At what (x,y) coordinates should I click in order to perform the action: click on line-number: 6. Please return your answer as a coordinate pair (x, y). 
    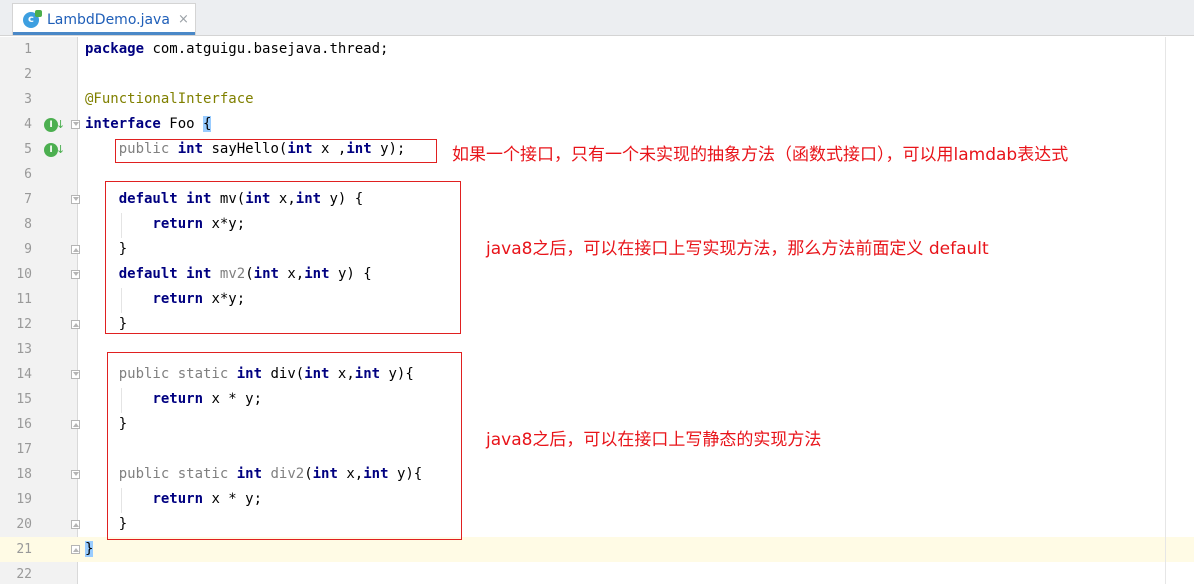
    Looking at the image, I should click on (28, 174).